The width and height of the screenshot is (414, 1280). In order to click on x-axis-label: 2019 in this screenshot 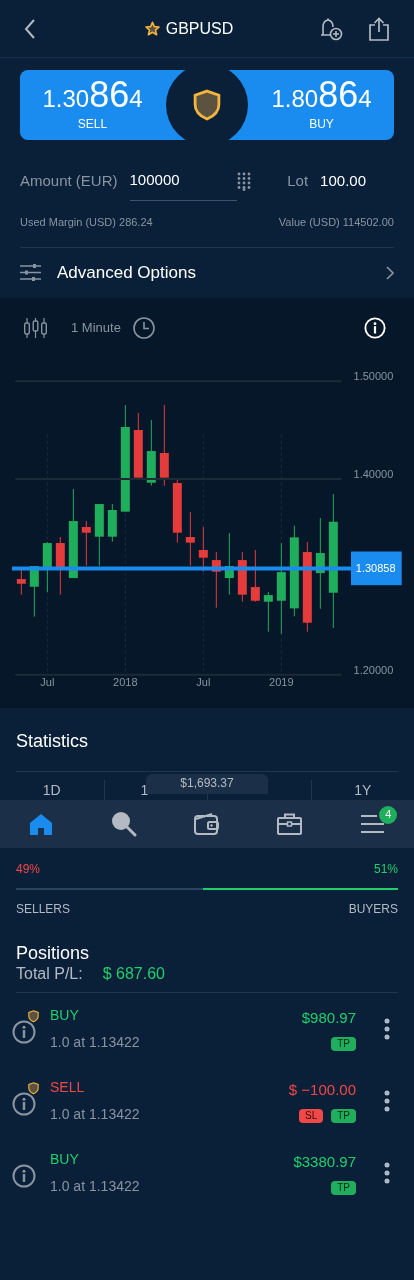, I will do `click(281, 681)`.